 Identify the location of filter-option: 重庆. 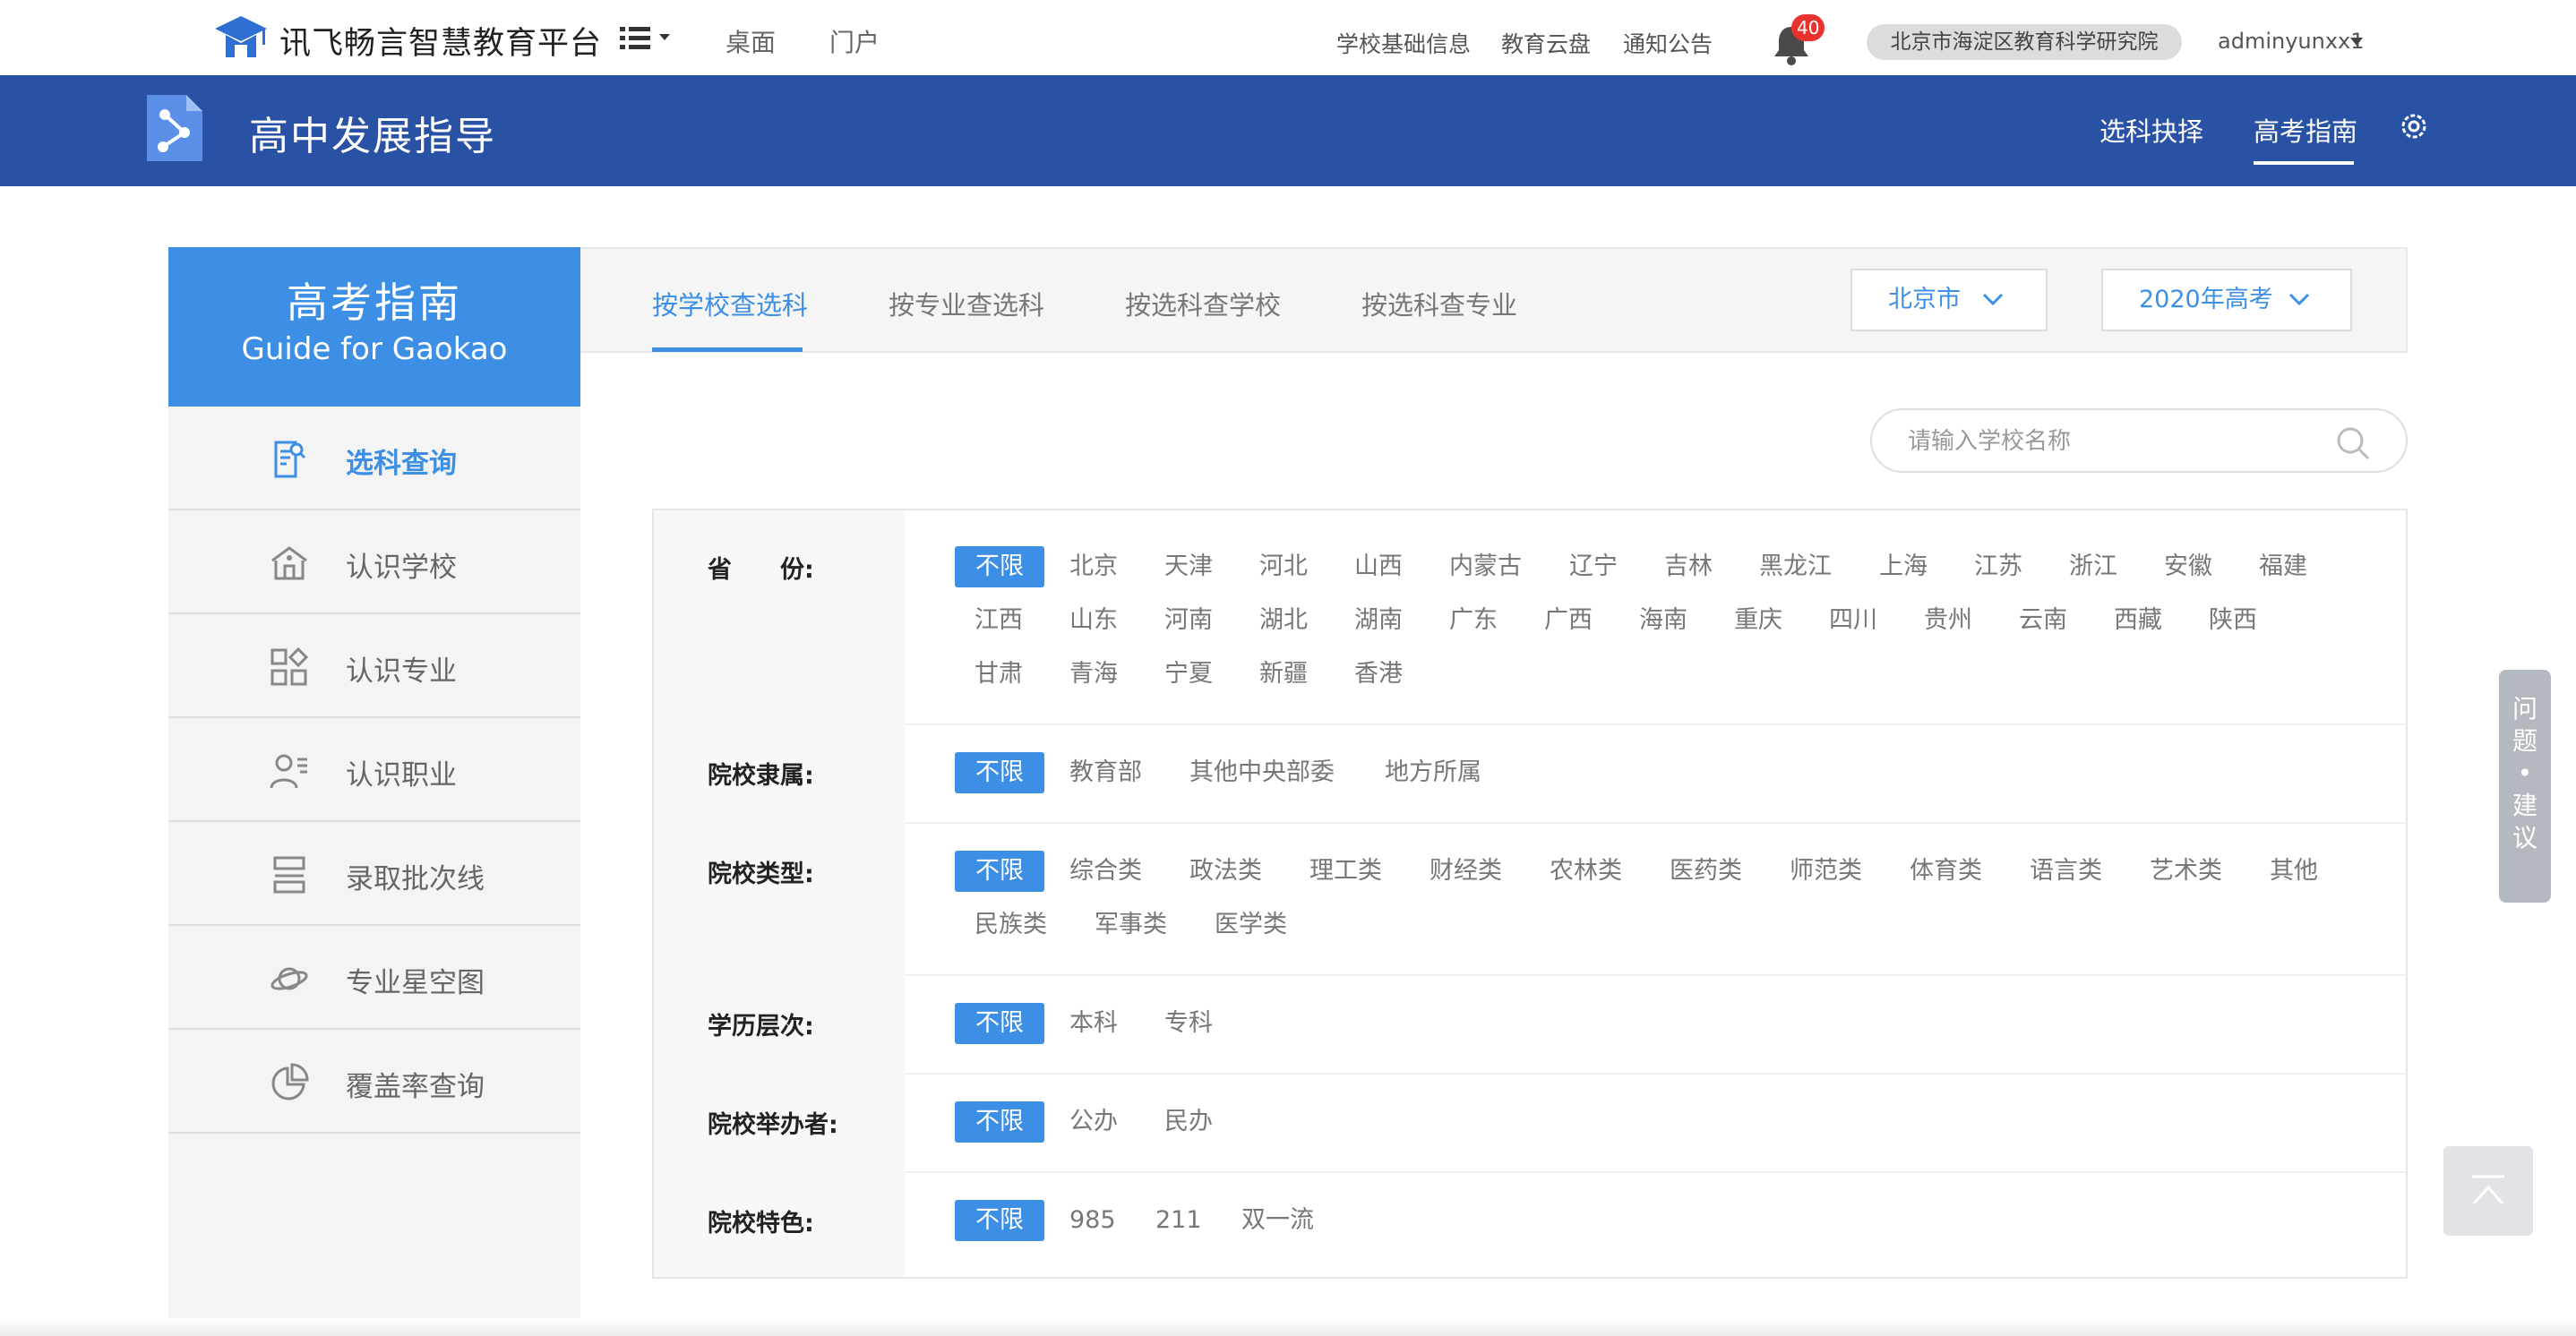
(1758, 621).